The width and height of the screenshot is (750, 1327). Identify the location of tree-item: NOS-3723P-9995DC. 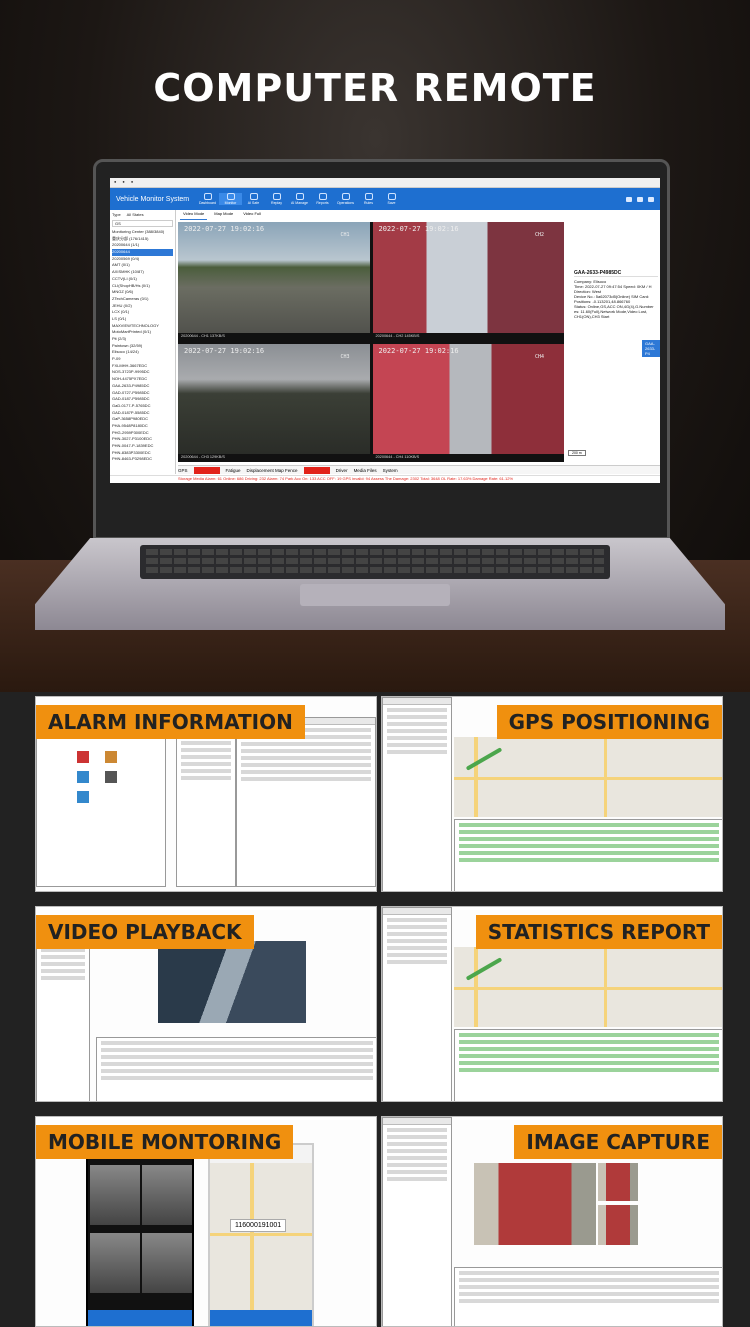
(142, 372).